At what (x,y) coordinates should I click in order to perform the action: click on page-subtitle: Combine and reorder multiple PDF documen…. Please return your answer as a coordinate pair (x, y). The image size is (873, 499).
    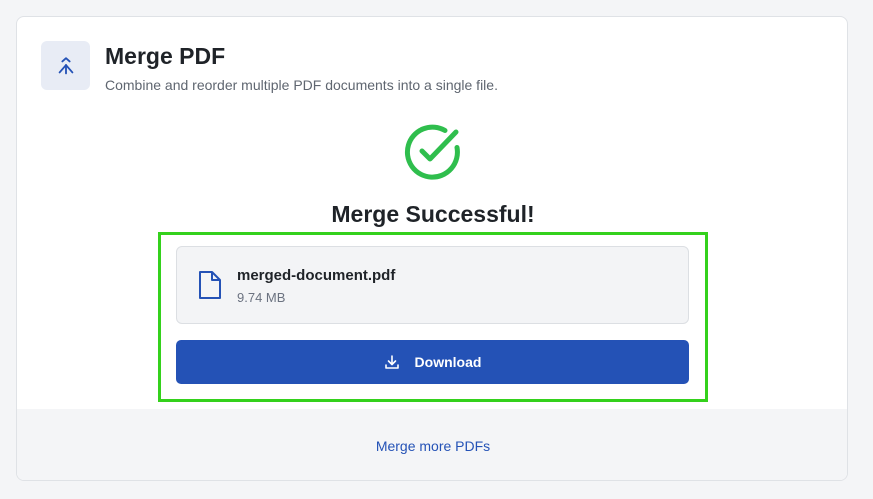
    Looking at the image, I should click on (301, 85).